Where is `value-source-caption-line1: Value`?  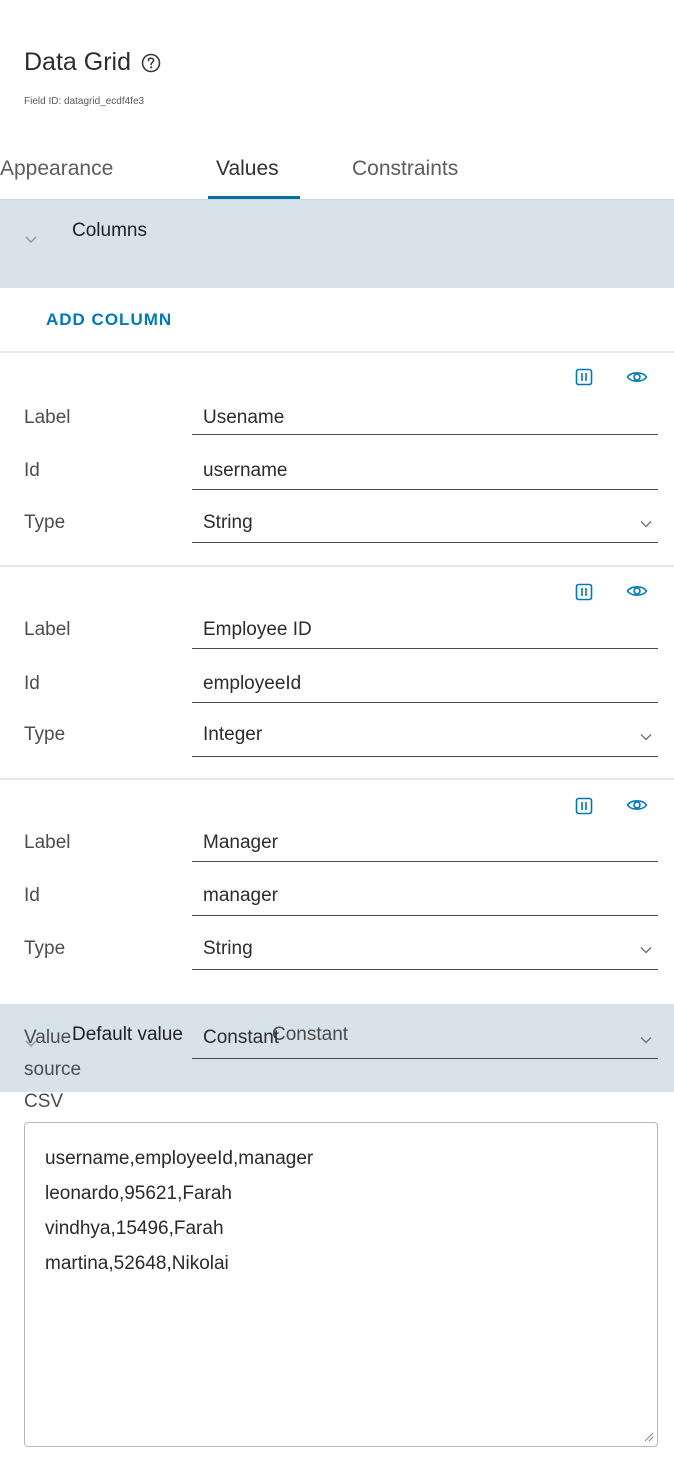
value-source-caption-line1: Value is located at coordinates (48, 1037).